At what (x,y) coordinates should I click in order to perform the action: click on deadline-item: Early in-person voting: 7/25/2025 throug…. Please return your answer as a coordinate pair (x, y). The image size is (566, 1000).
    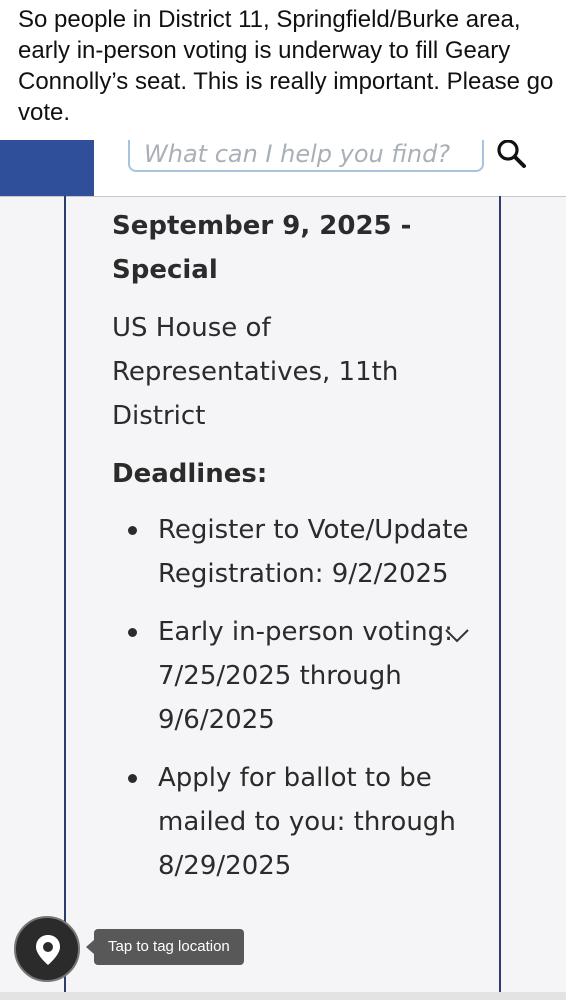
    Looking at the image, I should click on (302, 676).